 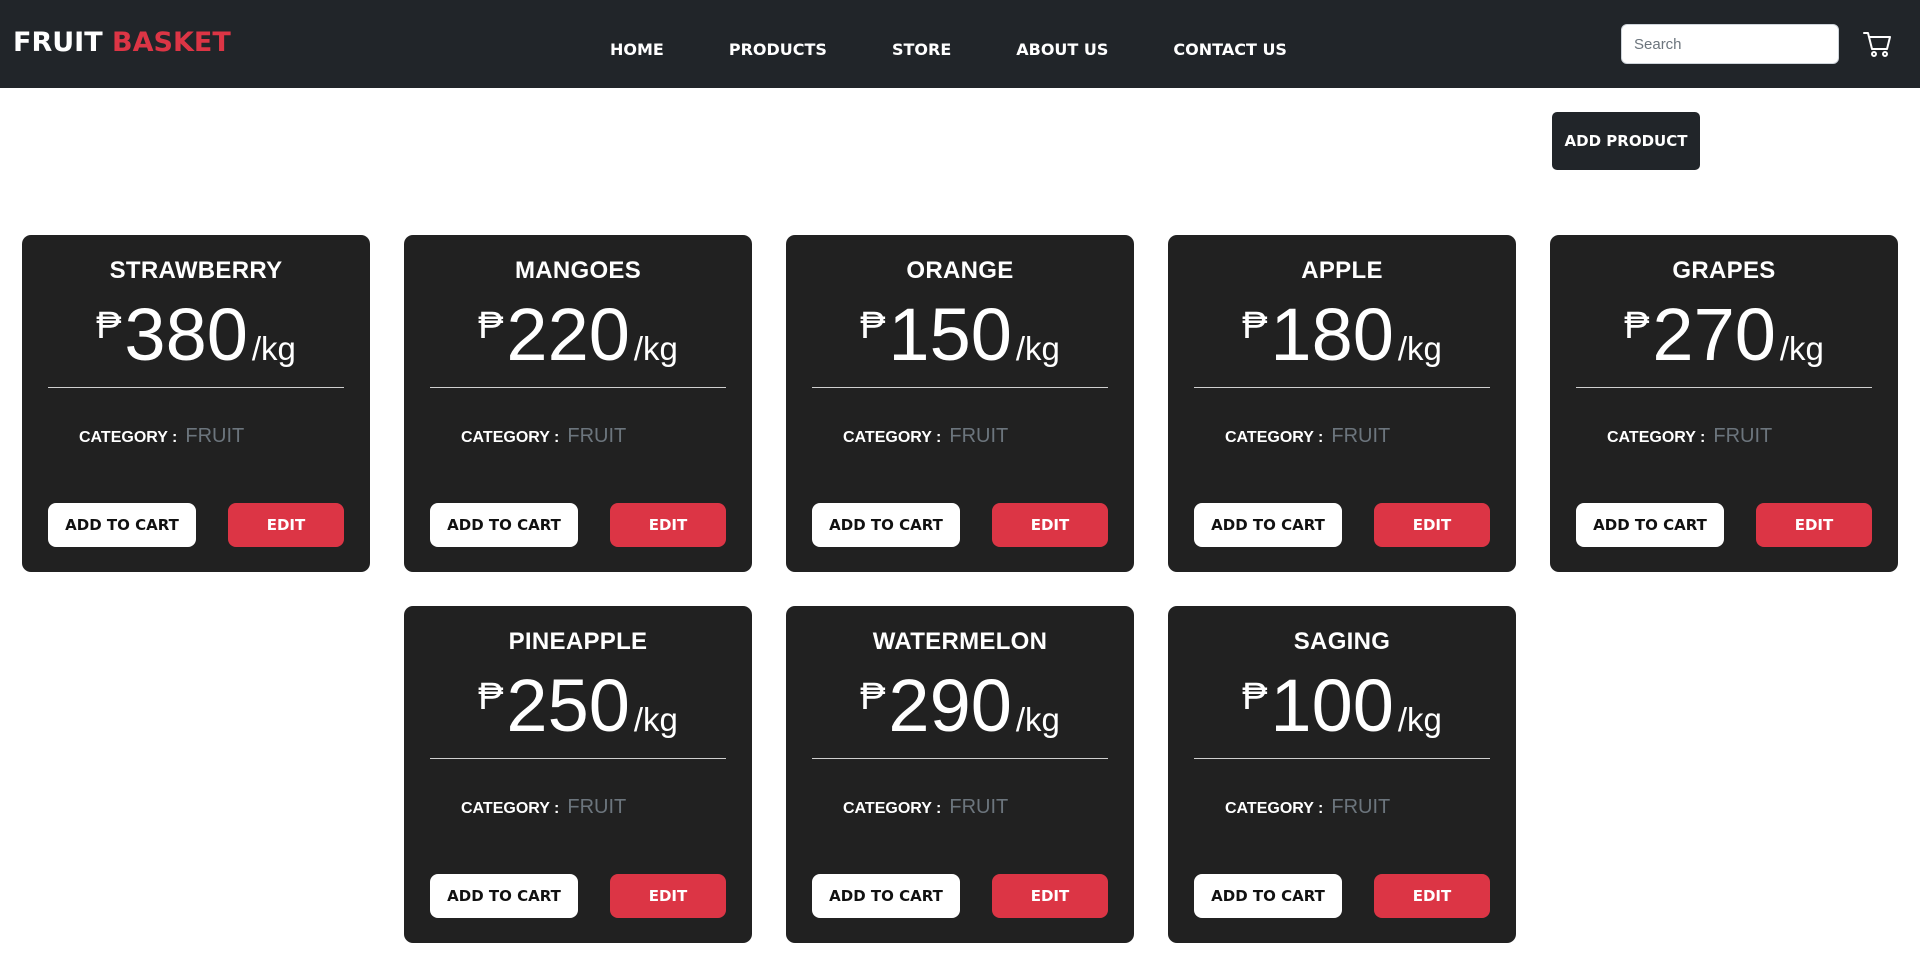 What do you see at coordinates (960, 641) in the screenshot?
I see `product-name: WATERMELON` at bounding box center [960, 641].